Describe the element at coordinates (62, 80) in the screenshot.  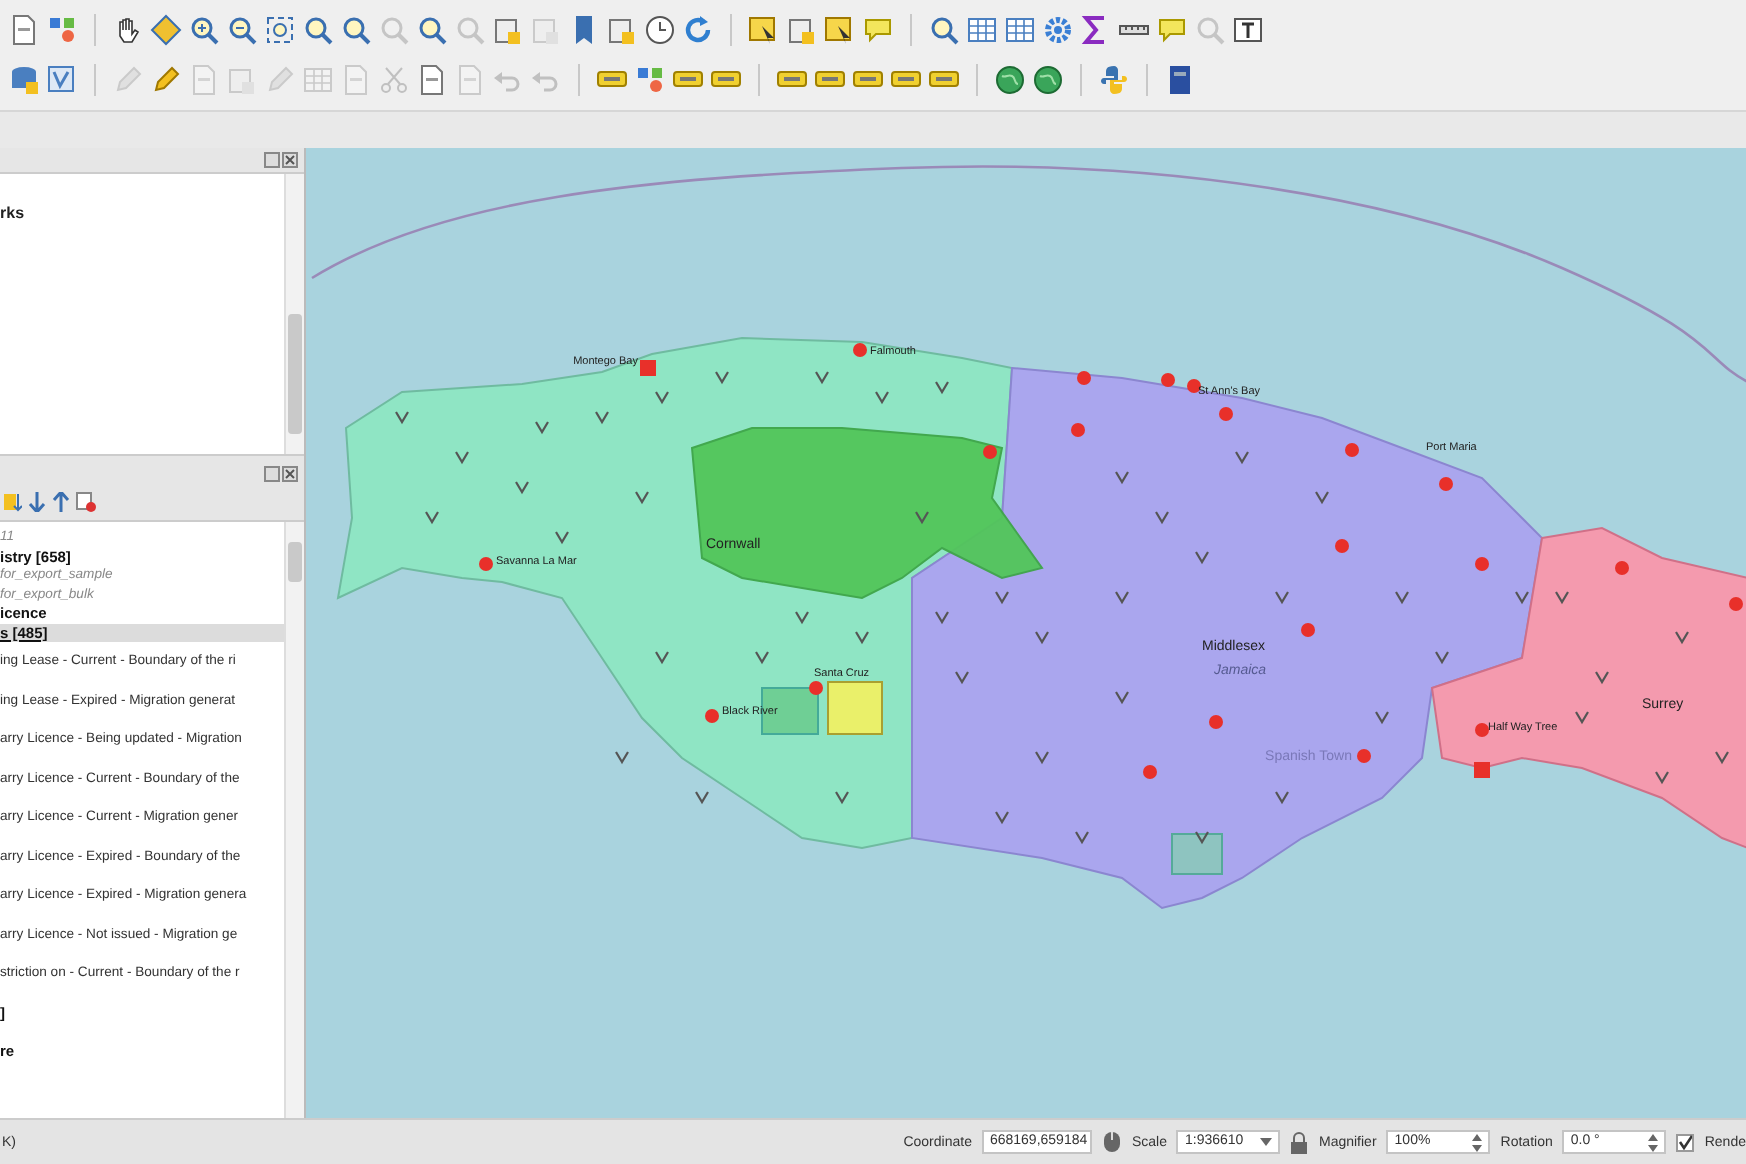
I see `vector-icon` at that location.